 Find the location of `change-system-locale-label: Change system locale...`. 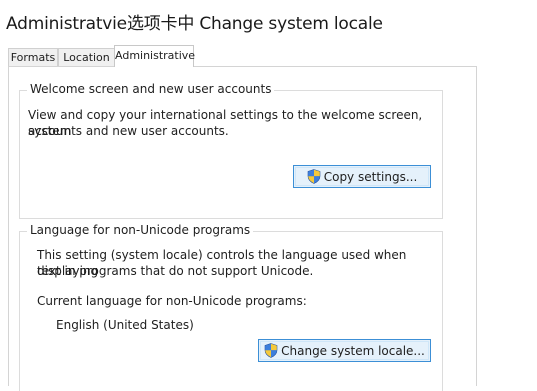

change-system-locale-label: Change system locale... is located at coordinates (353, 350).